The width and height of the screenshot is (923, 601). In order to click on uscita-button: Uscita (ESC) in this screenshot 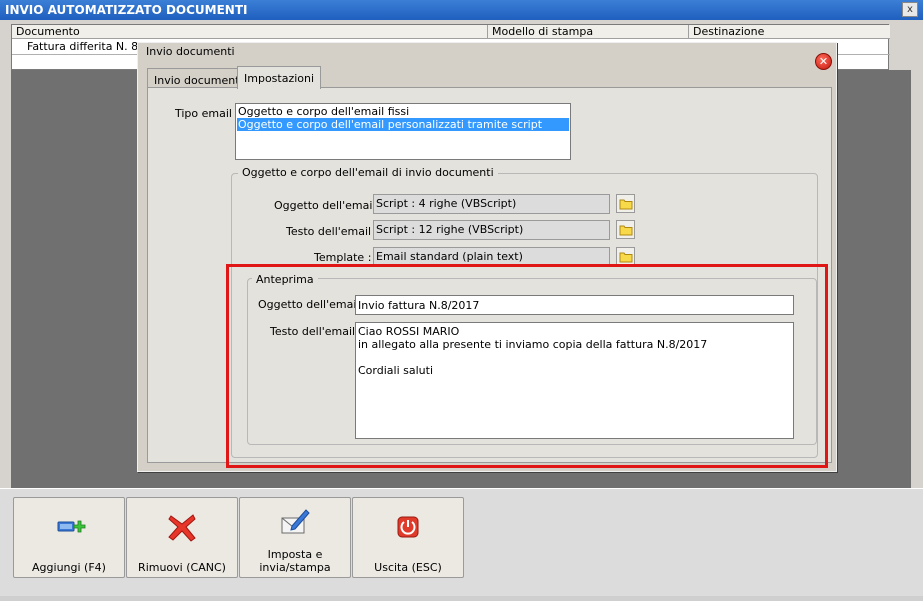, I will do `click(408, 537)`.